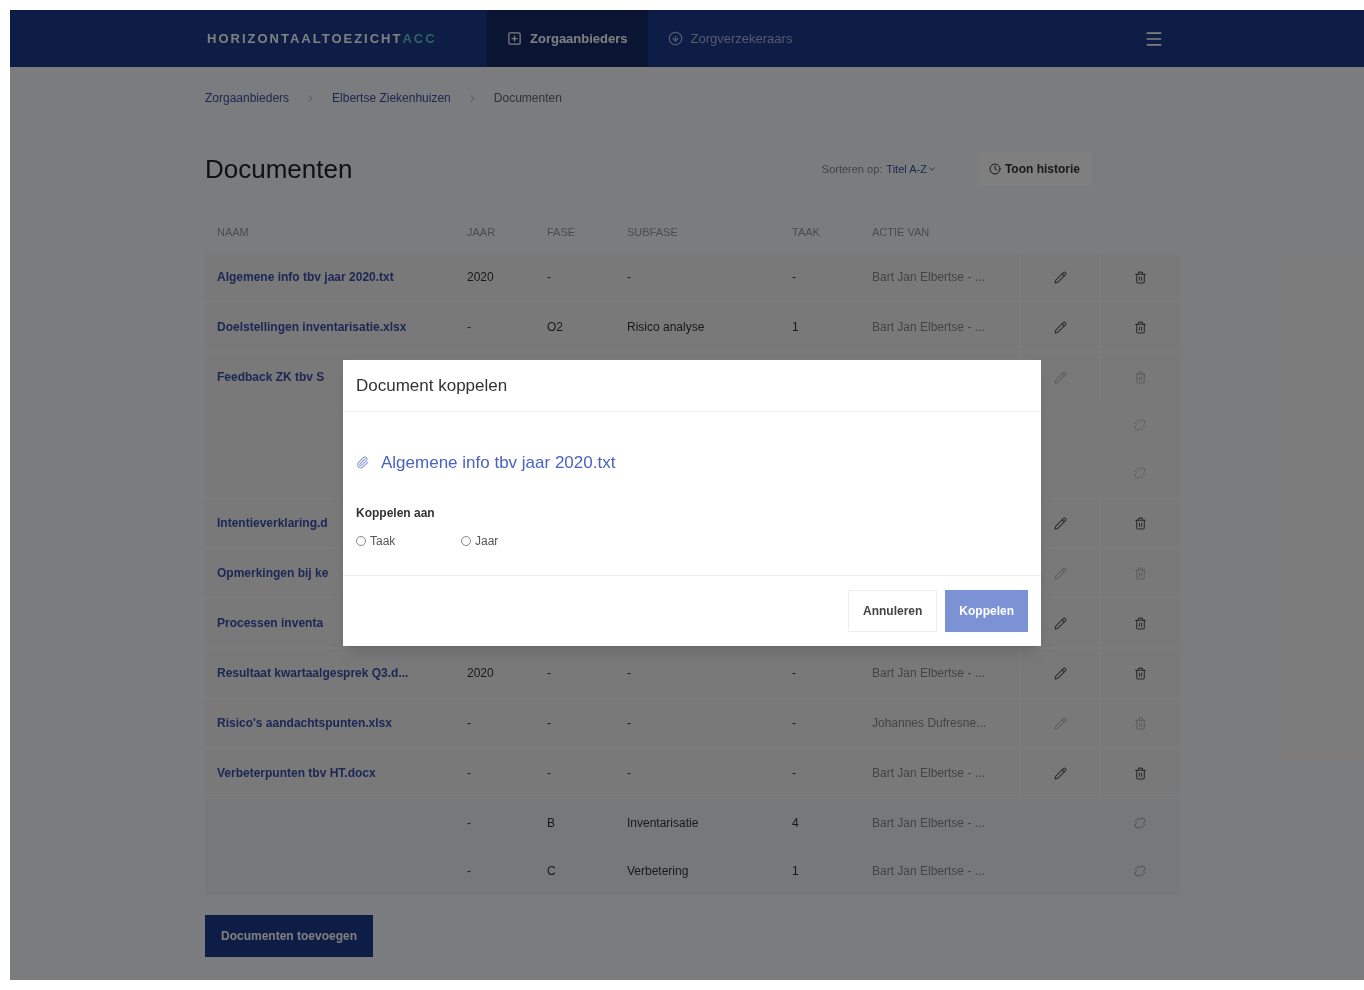 The width and height of the screenshot is (1364, 990). I want to click on nav-tab: Zorgaanbieders, so click(567, 38).